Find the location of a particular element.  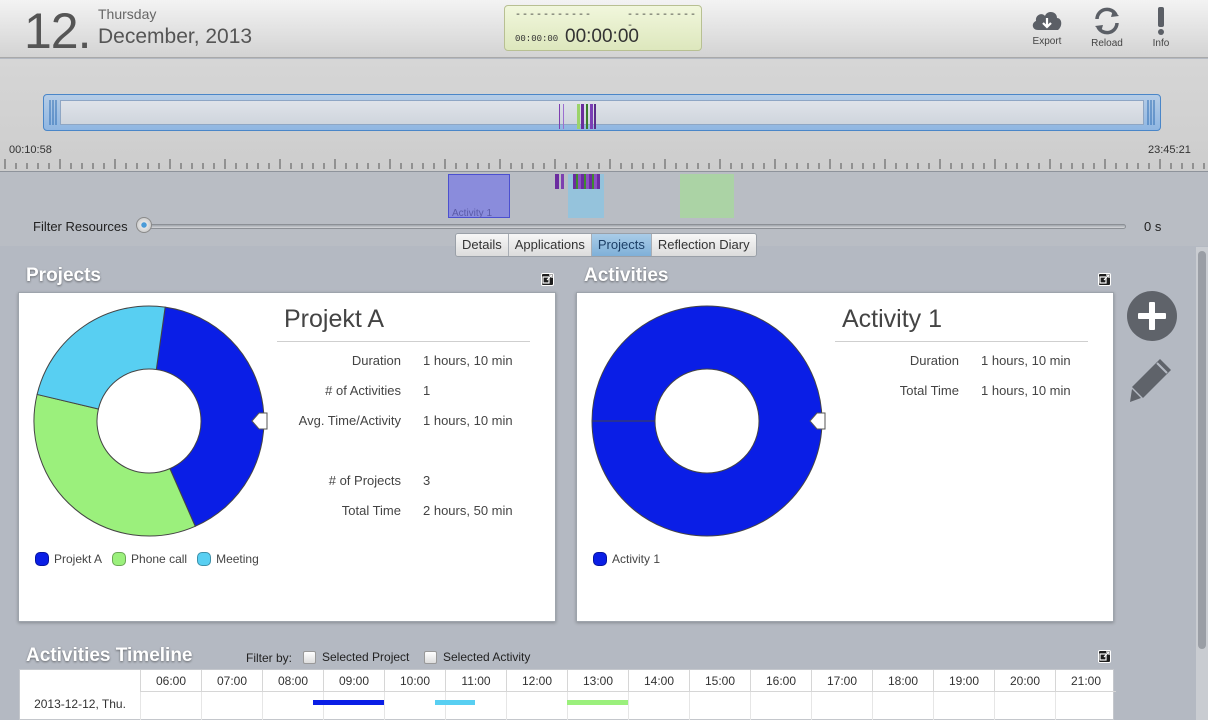

legend-item-activity-1: Activity 1 is located at coordinates (626, 559).